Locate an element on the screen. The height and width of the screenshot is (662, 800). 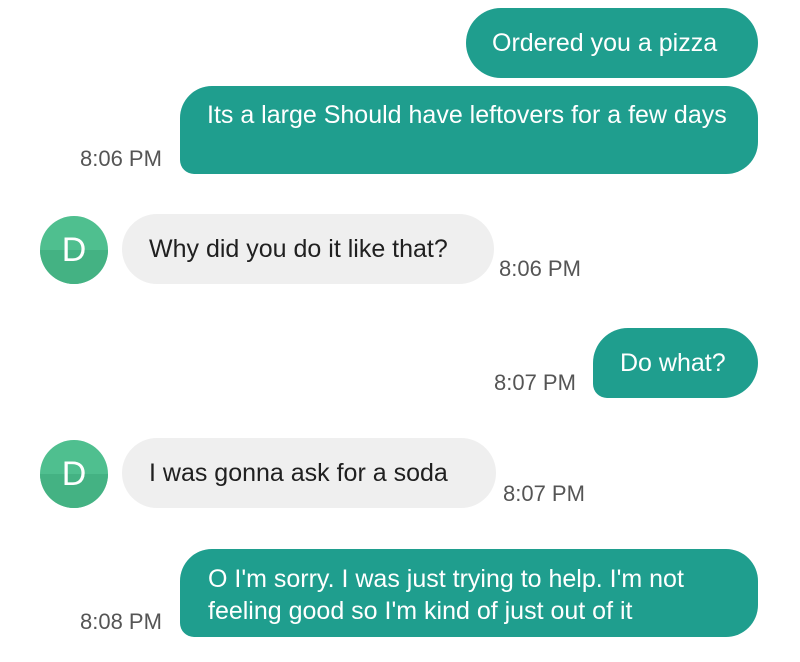
message-text: Do what? is located at coordinates (673, 363).